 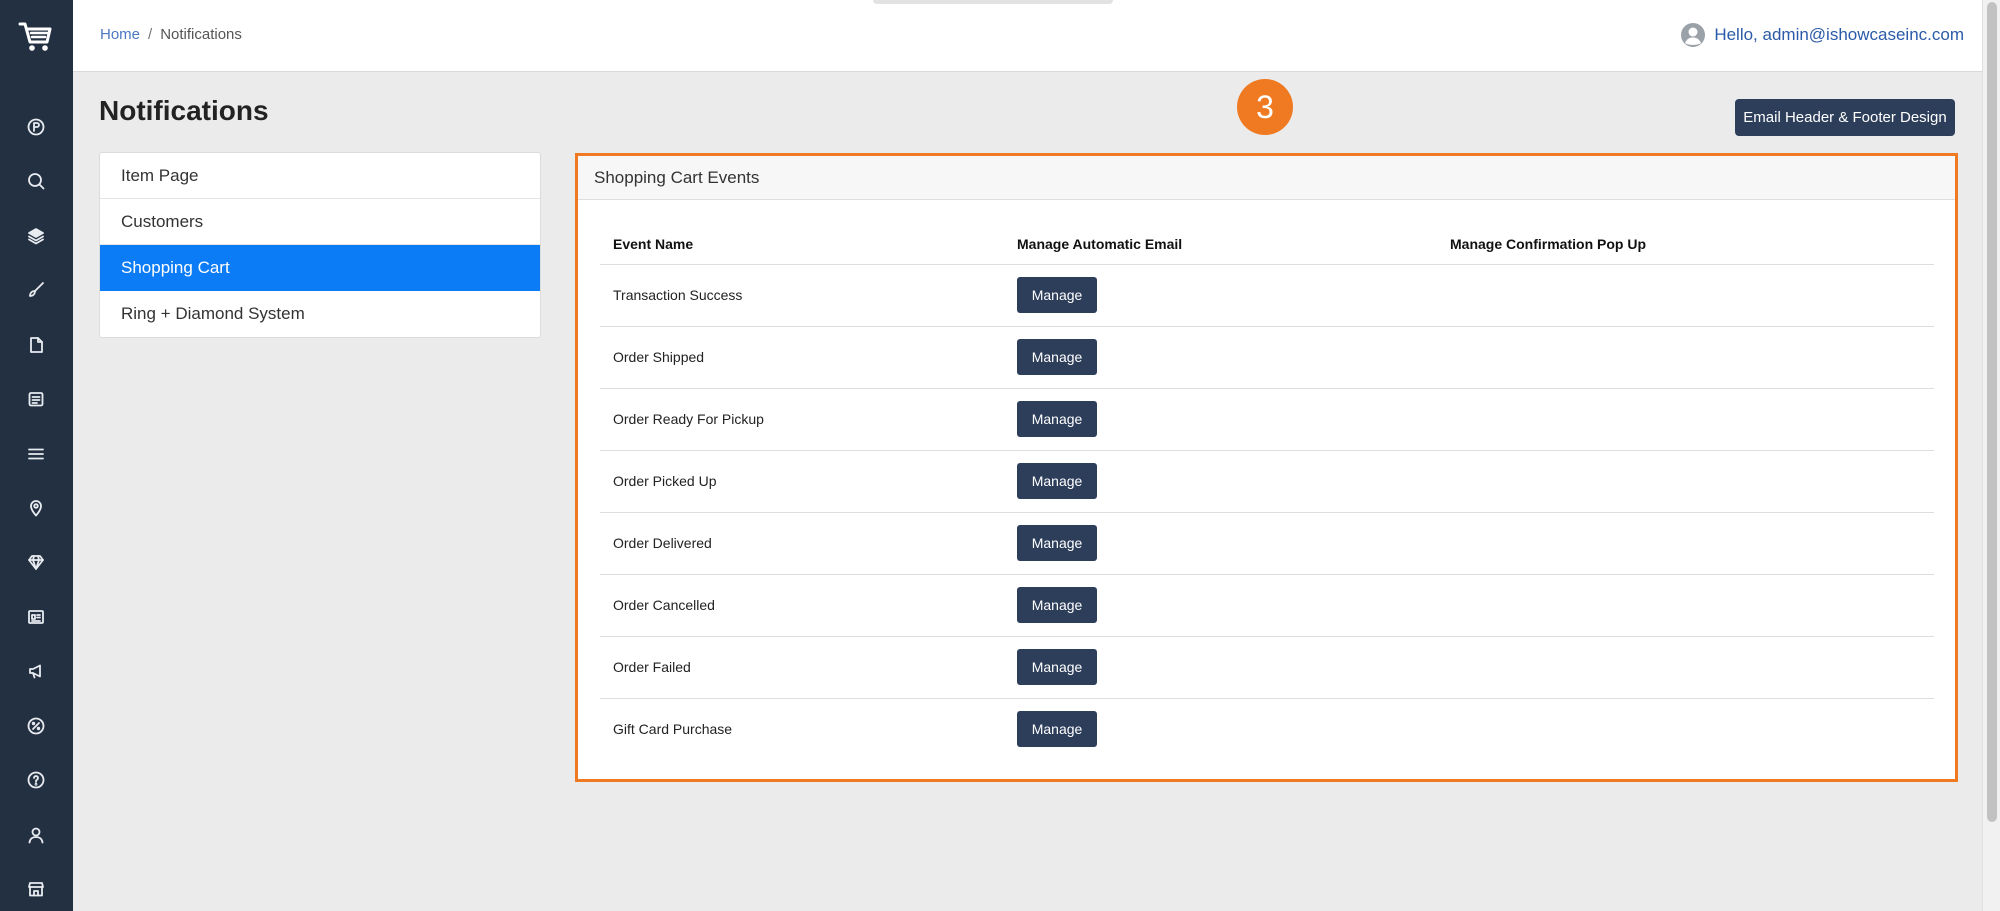 What do you see at coordinates (36, 36) in the screenshot?
I see `cart-logo-icon` at bounding box center [36, 36].